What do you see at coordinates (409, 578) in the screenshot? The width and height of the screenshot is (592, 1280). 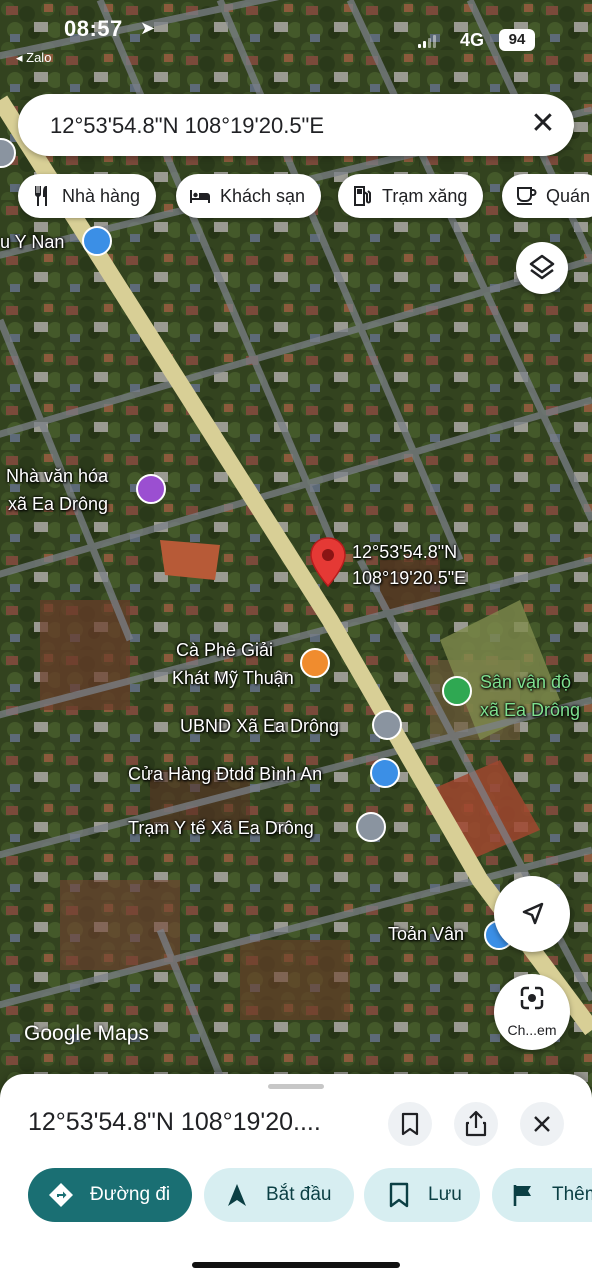 I see `pin-coordinates-line2: 108°19'20.5"E` at bounding box center [409, 578].